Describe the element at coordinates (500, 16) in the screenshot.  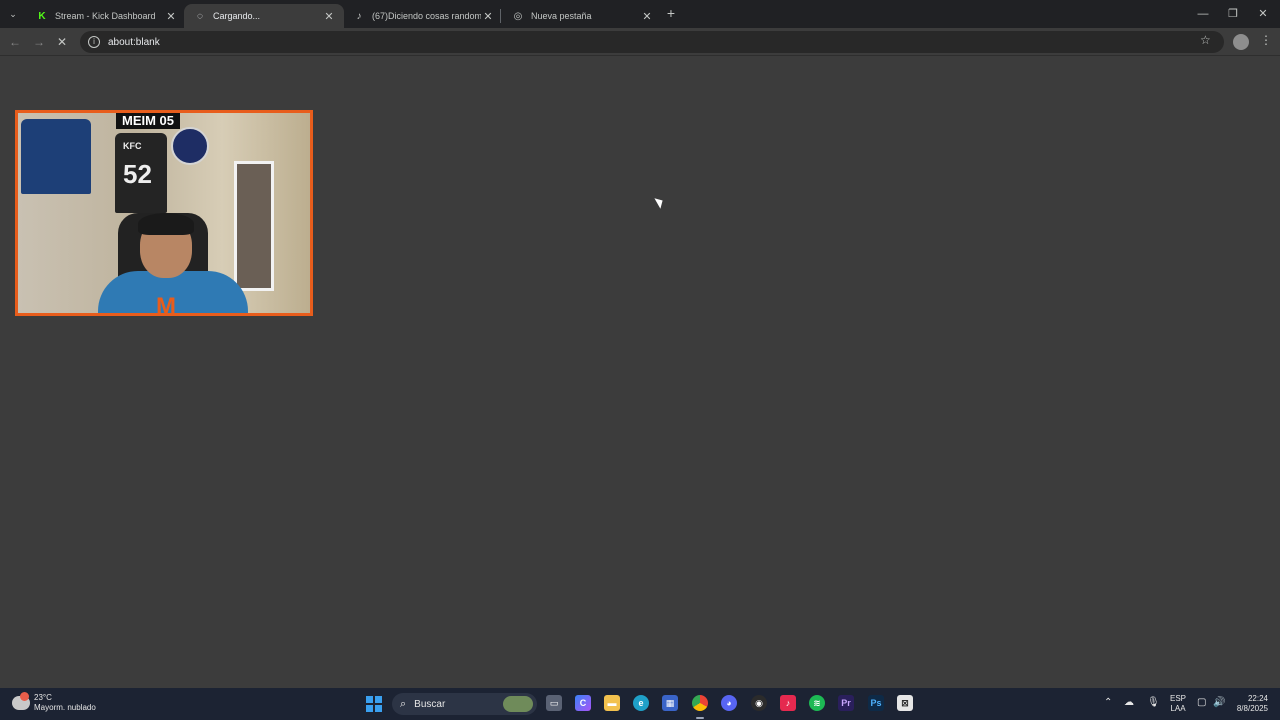
I see `tab-separator` at that location.